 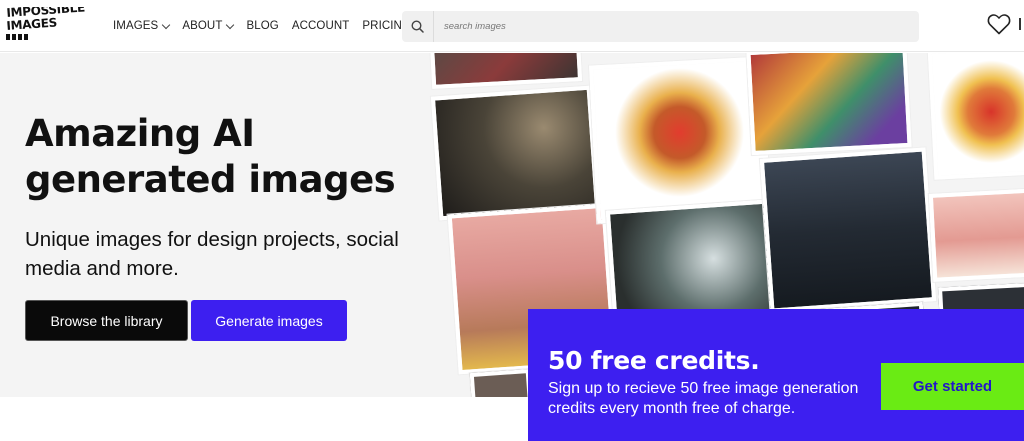 What do you see at coordinates (654, 360) in the screenshot?
I see `promo-title: 50 free credits.` at bounding box center [654, 360].